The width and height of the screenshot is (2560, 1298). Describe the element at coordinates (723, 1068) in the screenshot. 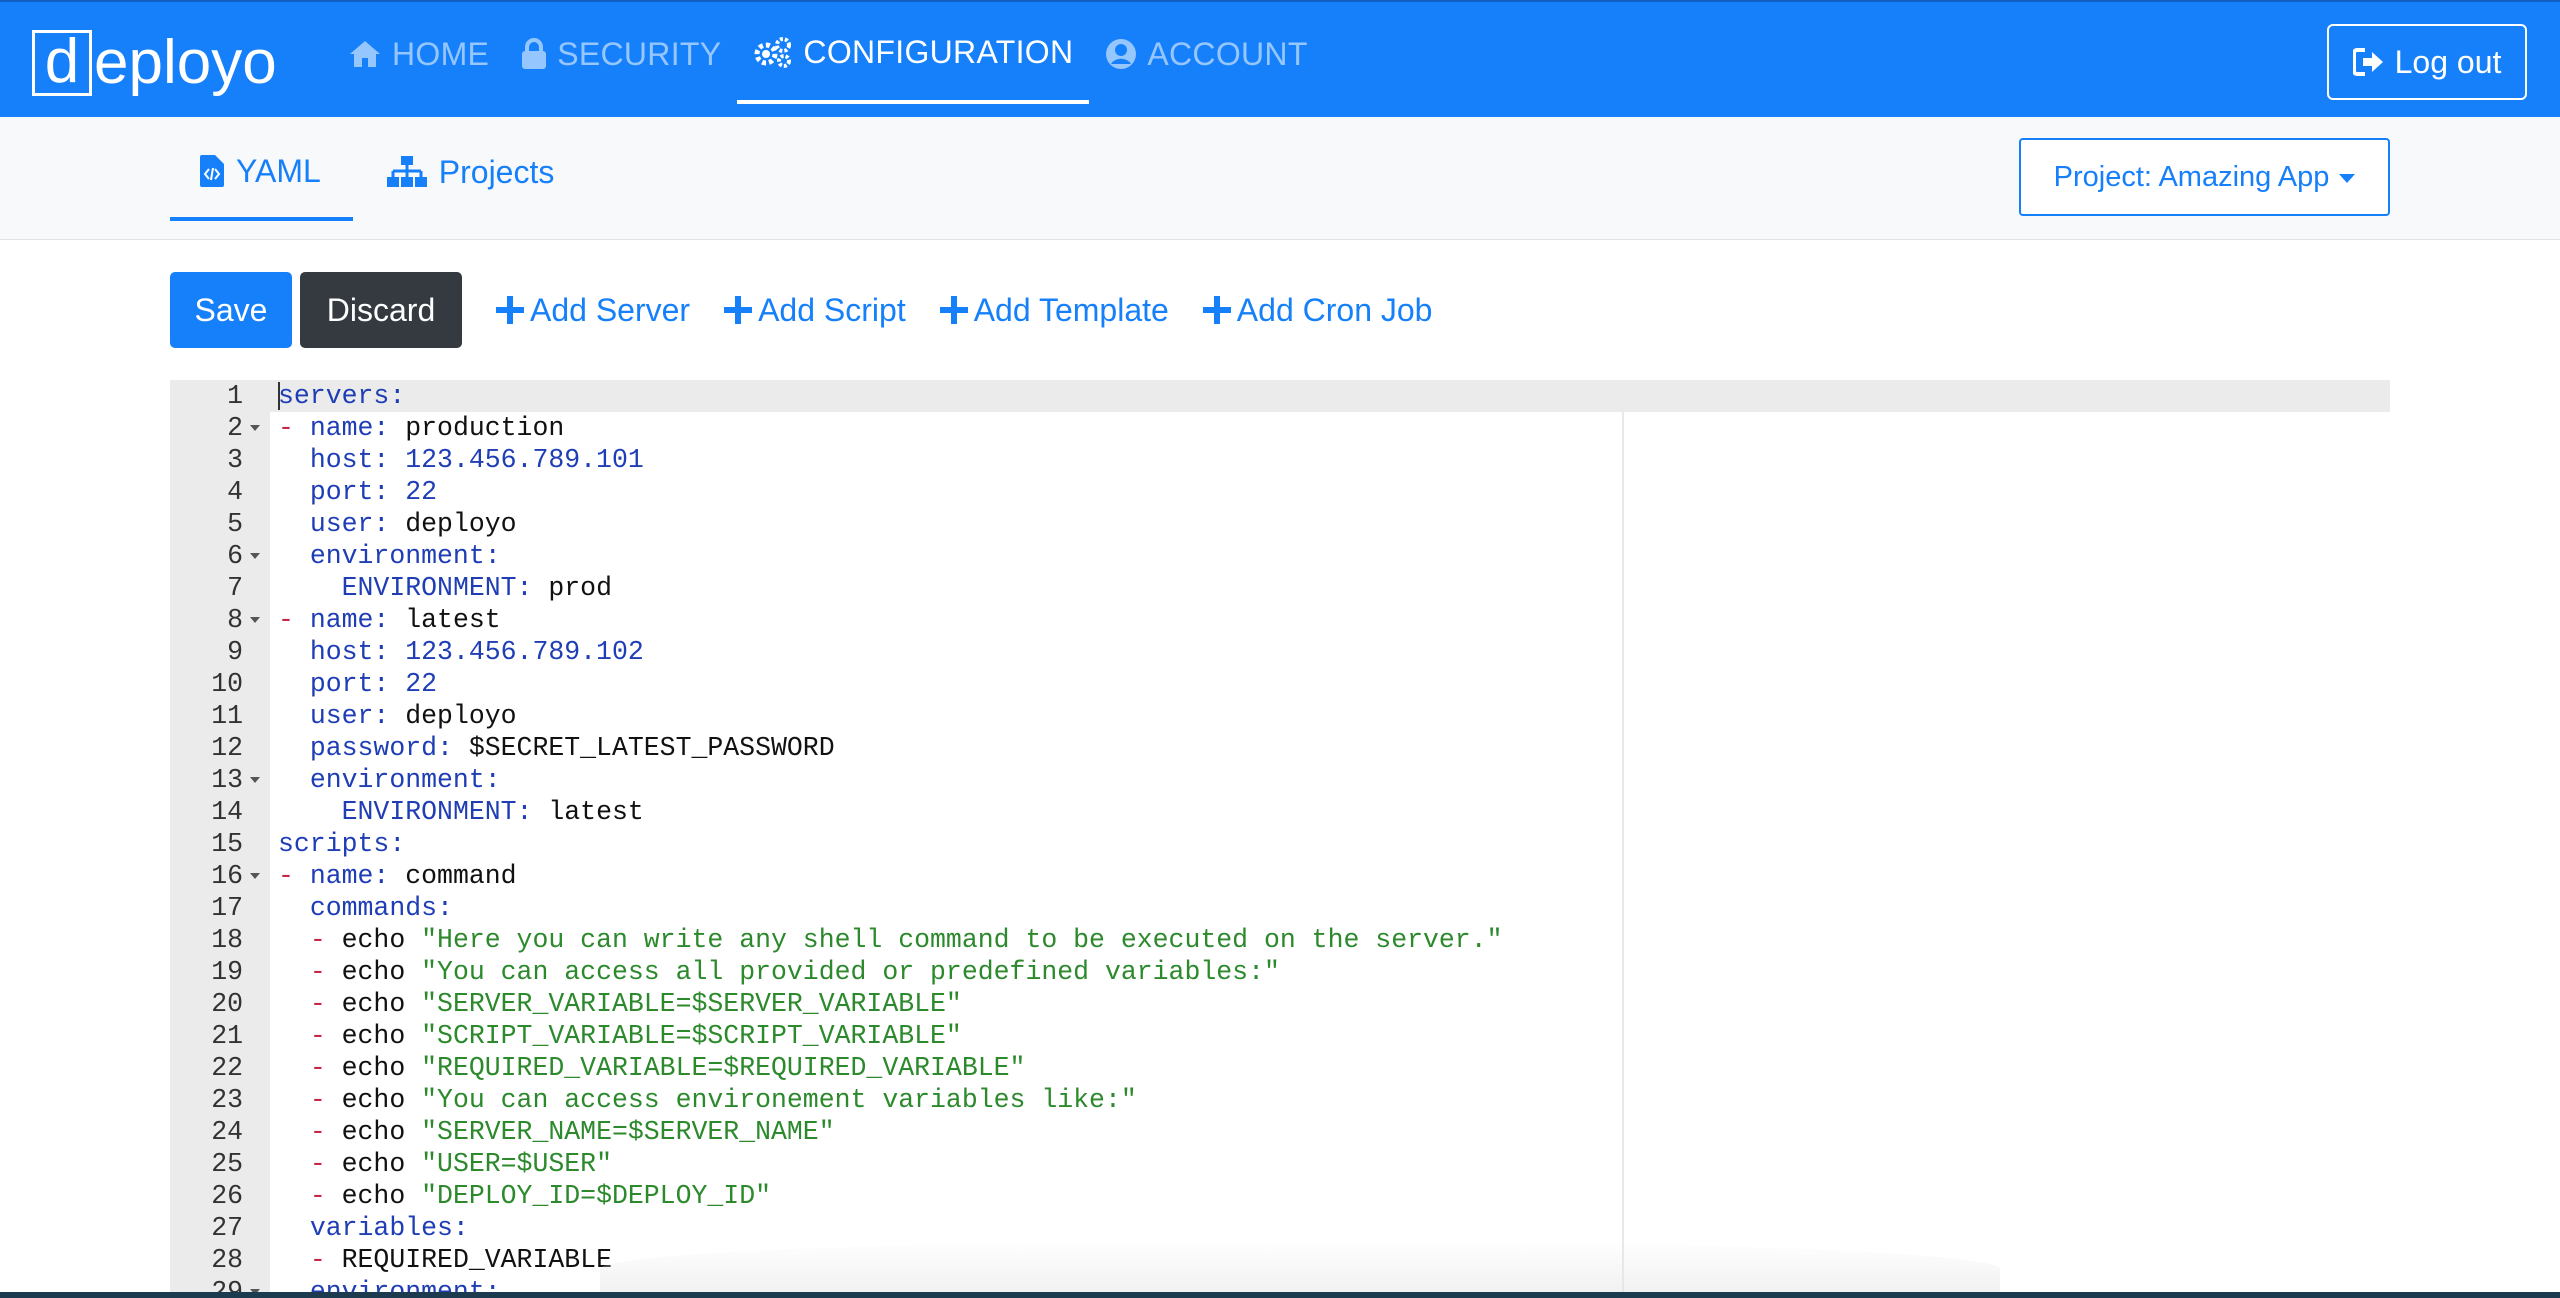

I see `code-token: "REQUIRED_VARIABLE=$REQUIRED_VARIABLE"` at that location.